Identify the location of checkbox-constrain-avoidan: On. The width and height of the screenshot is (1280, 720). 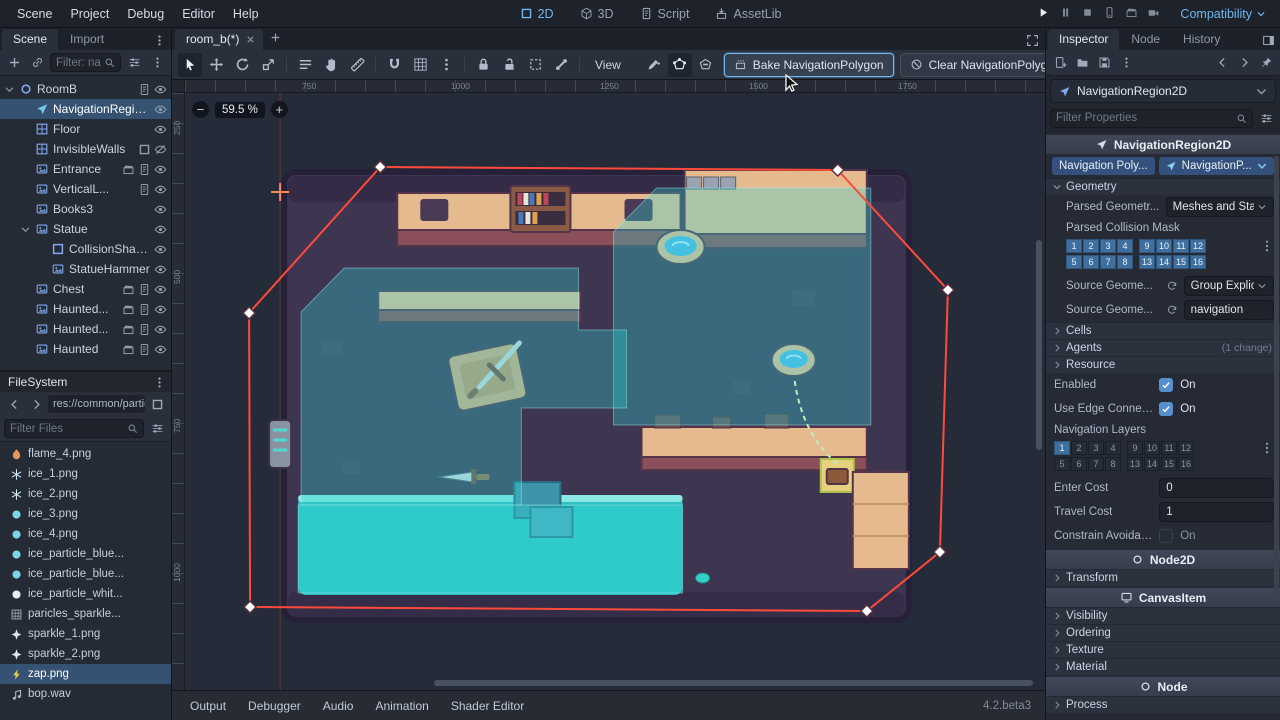
(1216, 536).